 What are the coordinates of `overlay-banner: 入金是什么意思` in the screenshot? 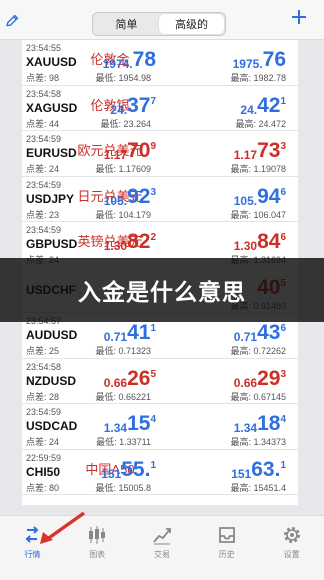 It's located at (162, 290).